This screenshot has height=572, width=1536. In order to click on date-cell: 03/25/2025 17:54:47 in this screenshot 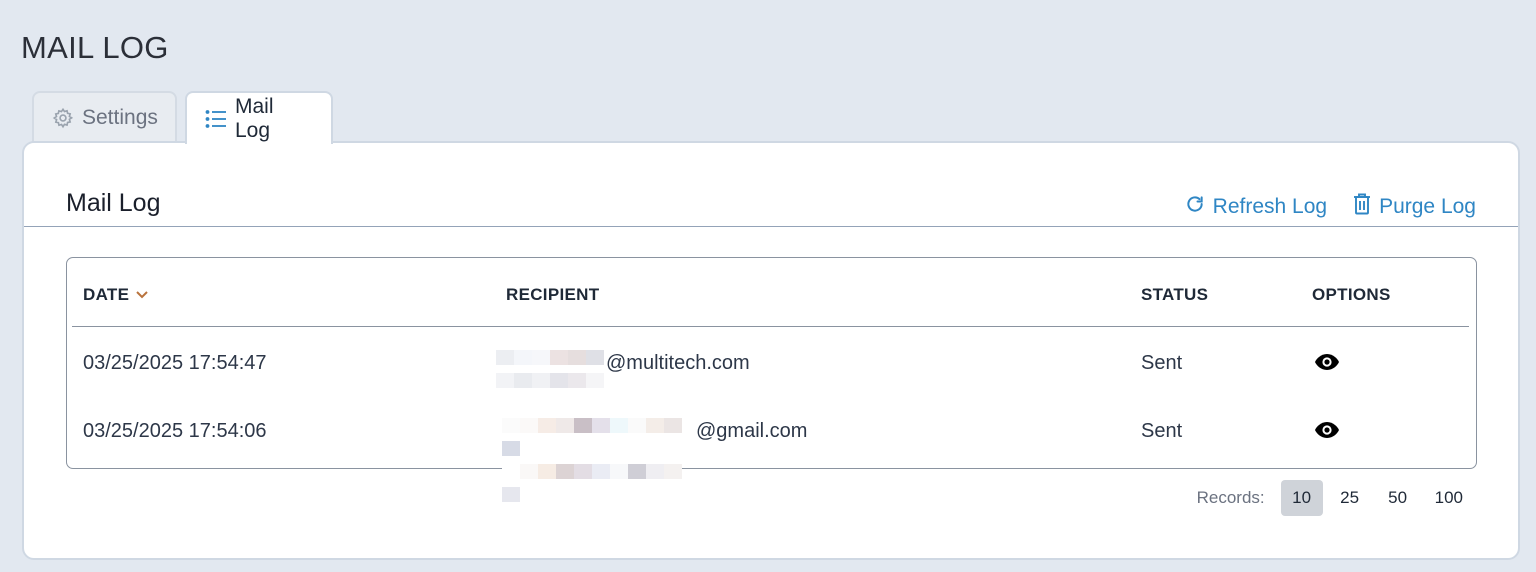, I will do `click(175, 363)`.